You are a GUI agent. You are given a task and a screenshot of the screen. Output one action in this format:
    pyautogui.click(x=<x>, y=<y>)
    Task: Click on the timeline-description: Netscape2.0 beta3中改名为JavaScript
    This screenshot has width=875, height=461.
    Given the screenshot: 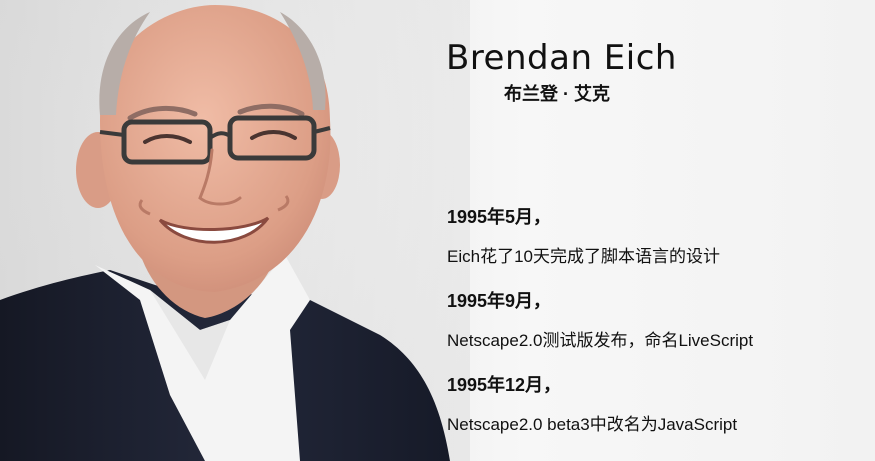 What is the action you would take?
    pyautogui.click(x=592, y=424)
    